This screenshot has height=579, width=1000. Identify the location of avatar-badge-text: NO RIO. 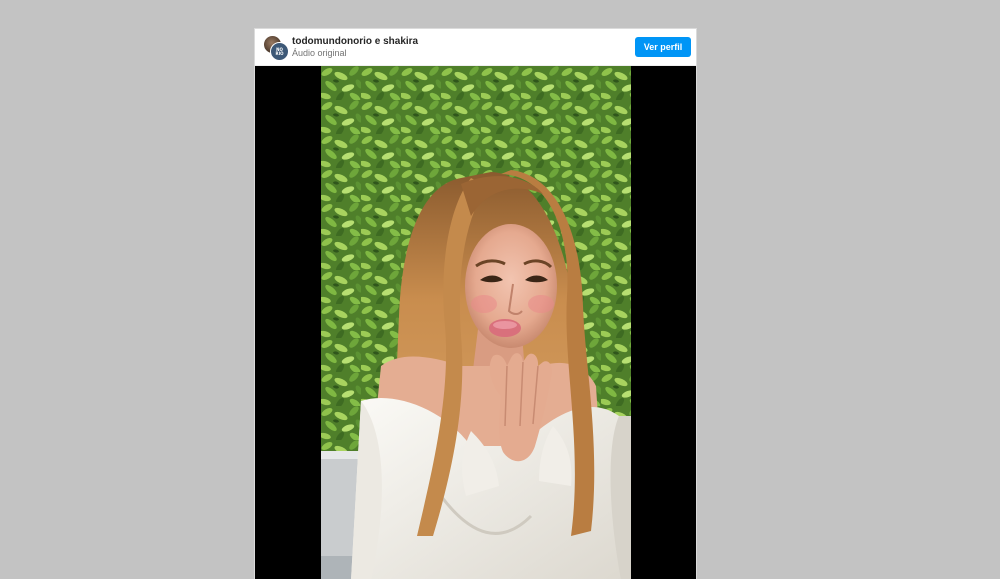
(279, 51).